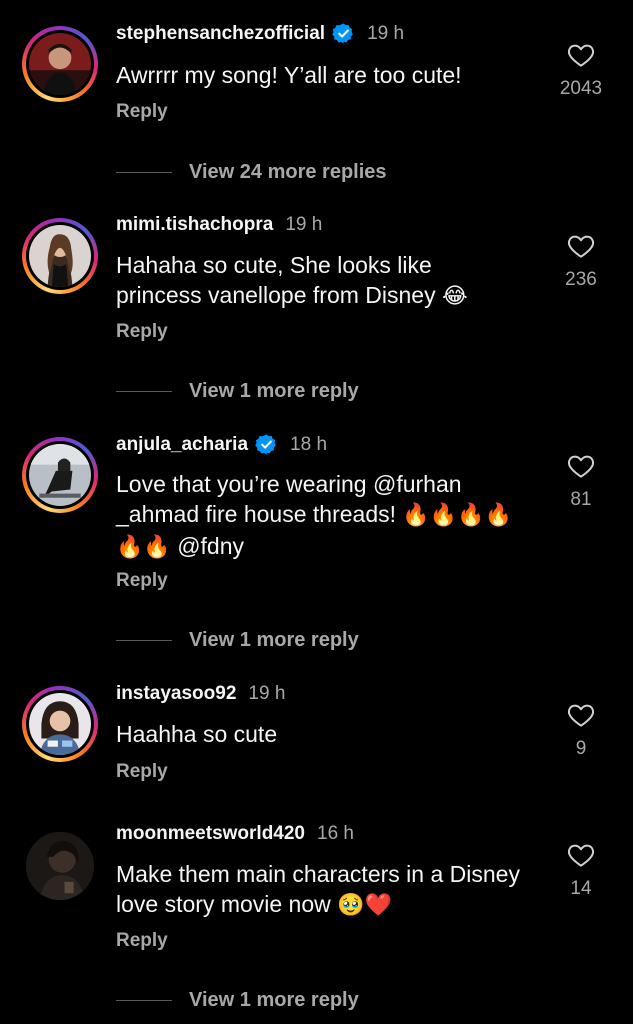 The image size is (633, 1024). What do you see at coordinates (454, 296) in the screenshot?
I see `laughing-emoji: 😂` at bounding box center [454, 296].